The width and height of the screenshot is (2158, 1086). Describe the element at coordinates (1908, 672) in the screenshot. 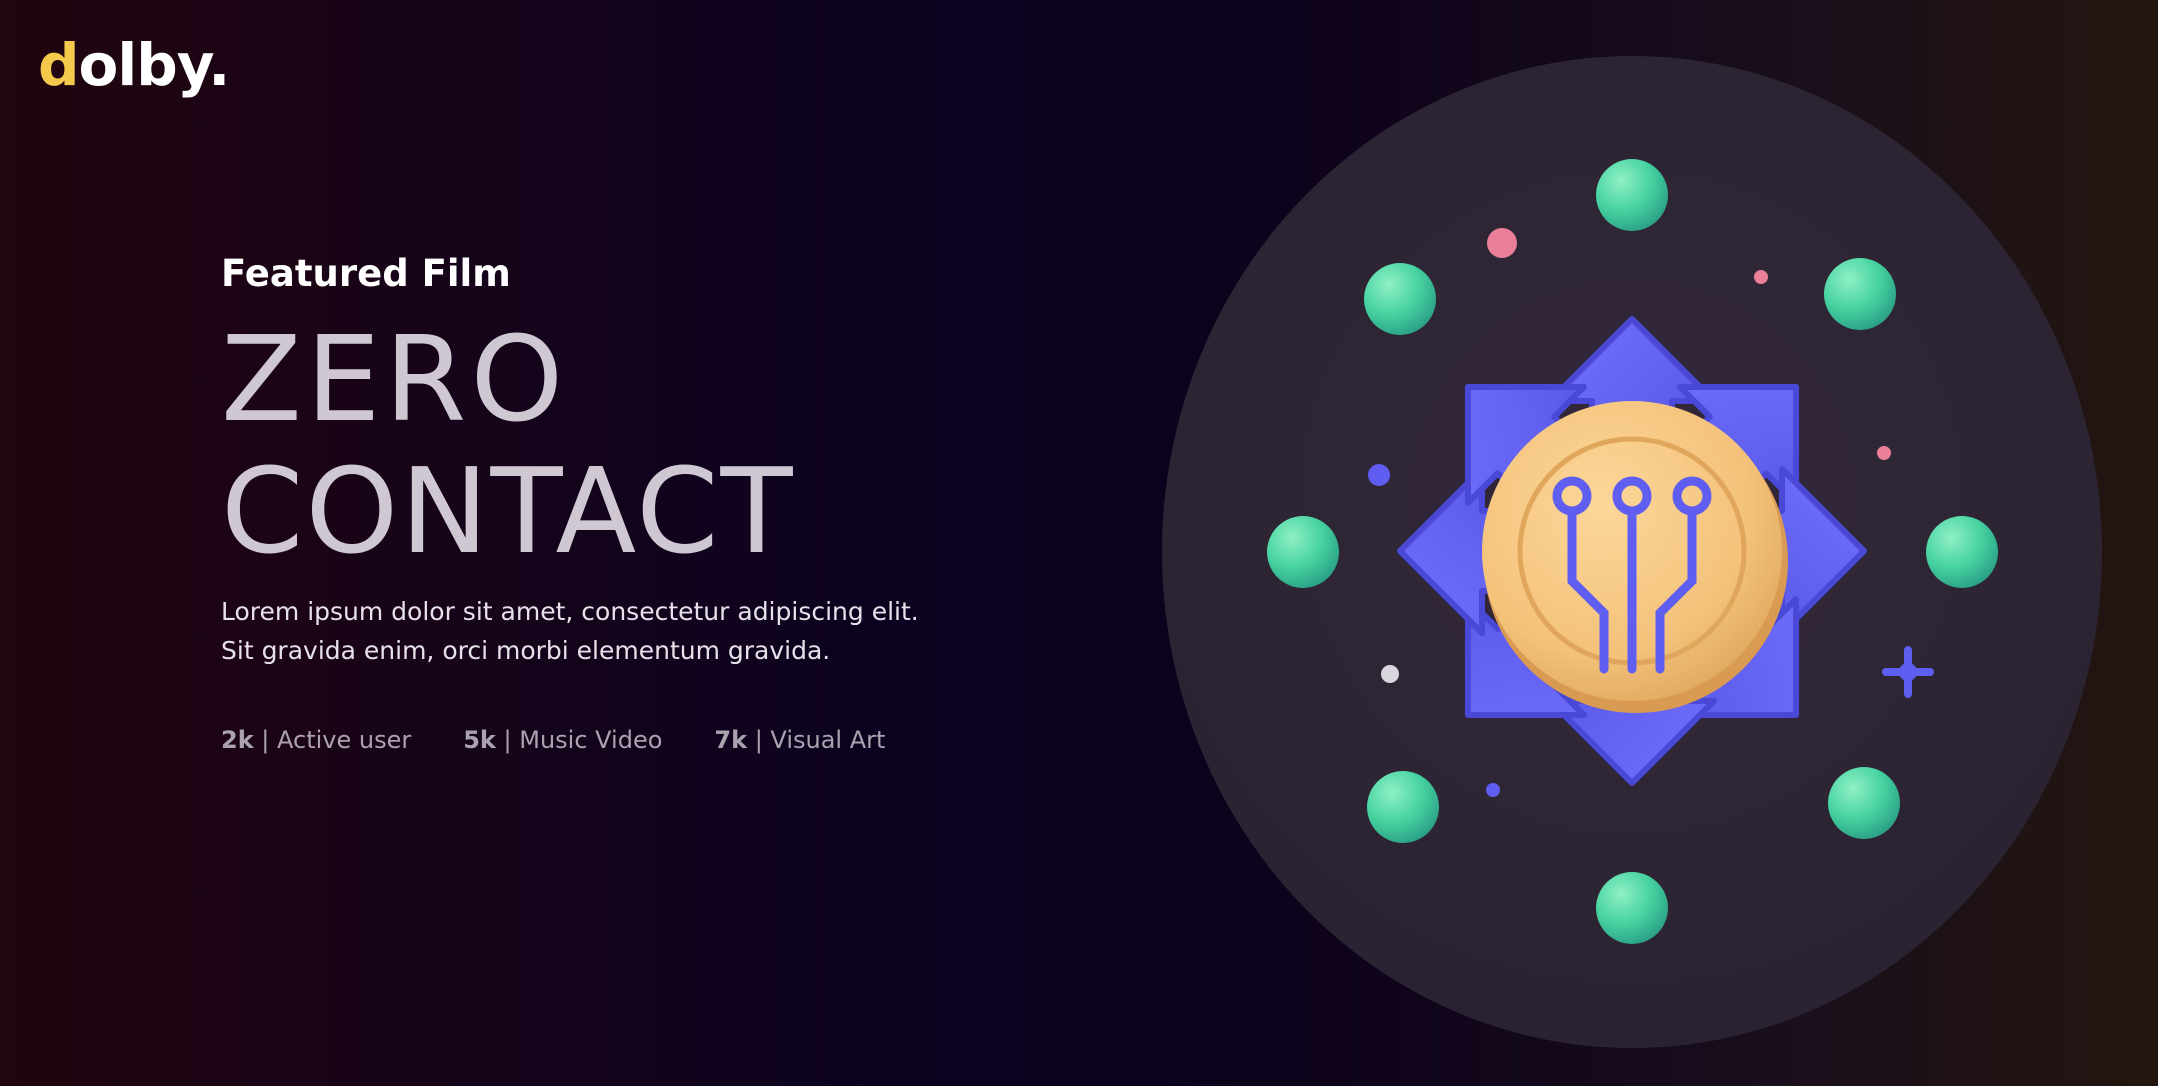

I see `sparkle-icon` at that location.